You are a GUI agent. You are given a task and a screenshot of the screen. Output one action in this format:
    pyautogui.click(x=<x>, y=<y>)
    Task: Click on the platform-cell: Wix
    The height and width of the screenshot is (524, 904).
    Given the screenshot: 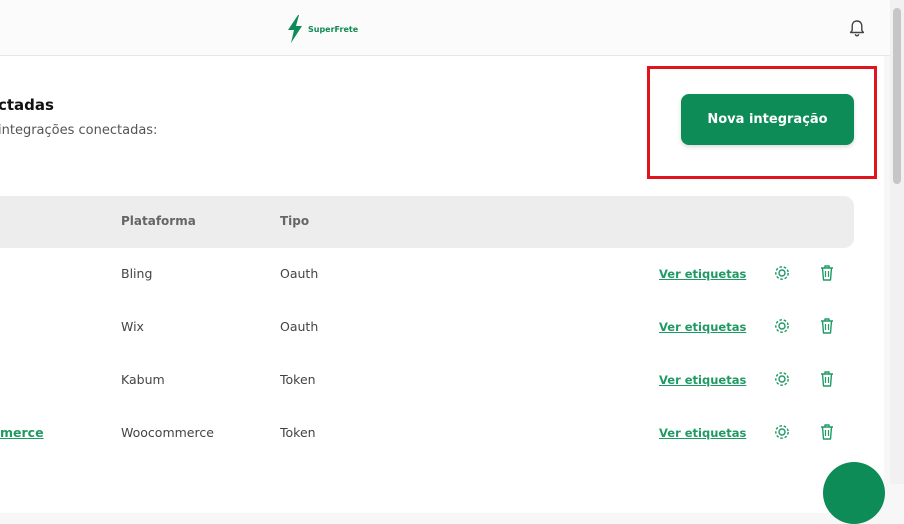 What is the action you would take?
    pyautogui.click(x=132, y=326)
    